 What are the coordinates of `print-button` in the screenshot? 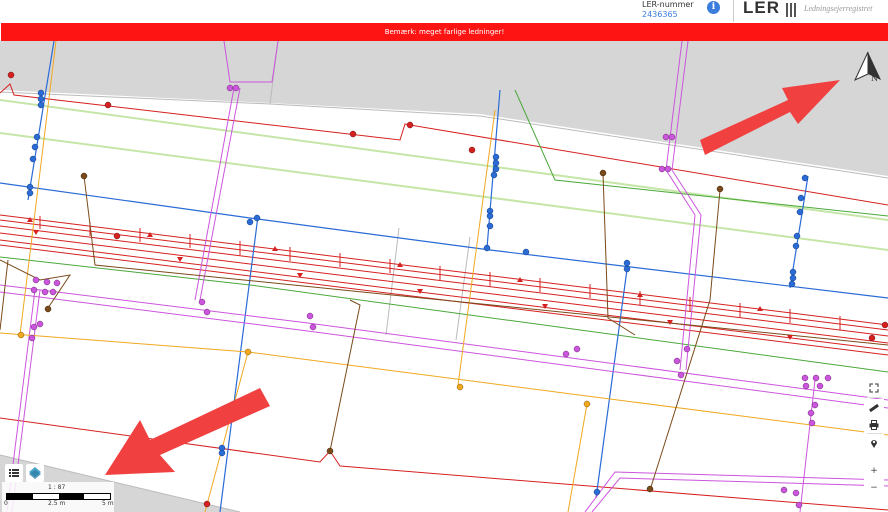 It's located at (874, 424).